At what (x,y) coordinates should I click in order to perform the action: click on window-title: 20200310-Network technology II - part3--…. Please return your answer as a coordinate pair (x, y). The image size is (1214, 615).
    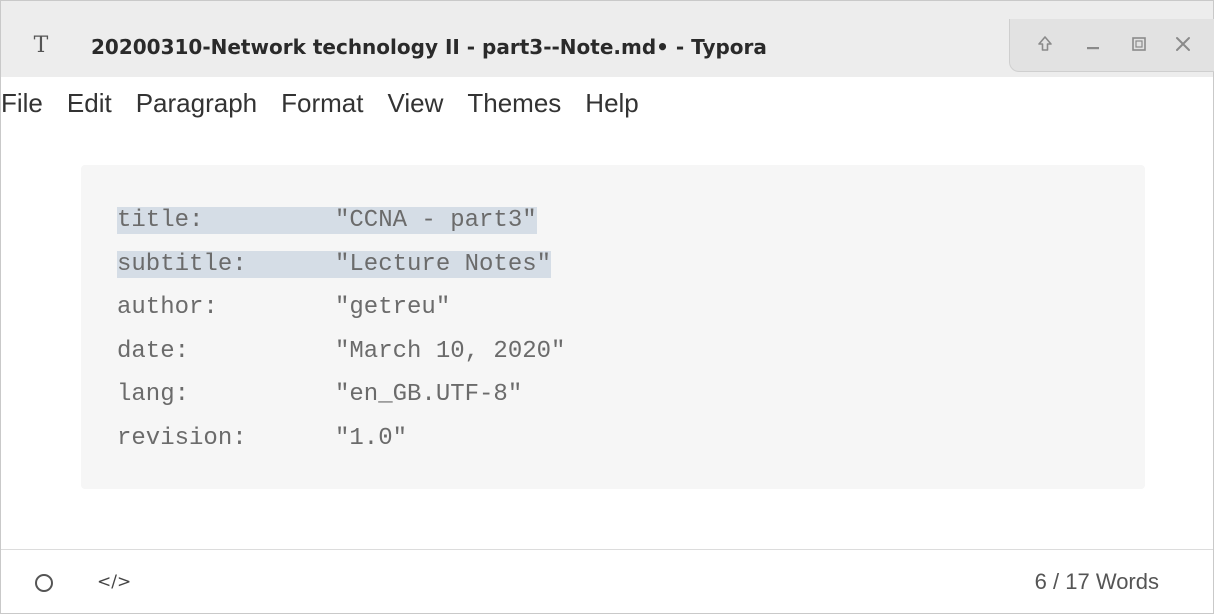
    Looking at the image, I should click on (429, 47).